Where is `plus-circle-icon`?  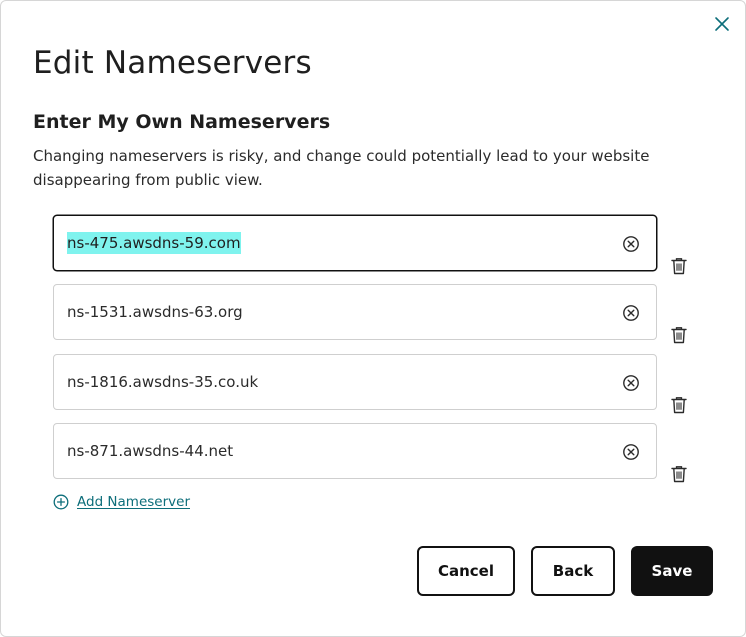 plus-circle-icon is located at coordinates (61, 502).